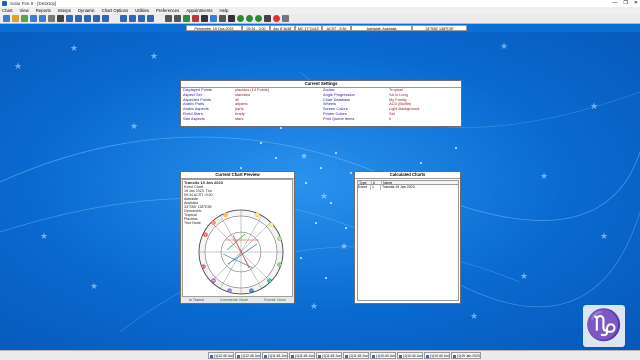 The height and width of the screenshot is (360, 640). What do you see at coordinates (69, 18) in the screenshot?
I see `dynamic-icon` at bounding box center [69, 18].